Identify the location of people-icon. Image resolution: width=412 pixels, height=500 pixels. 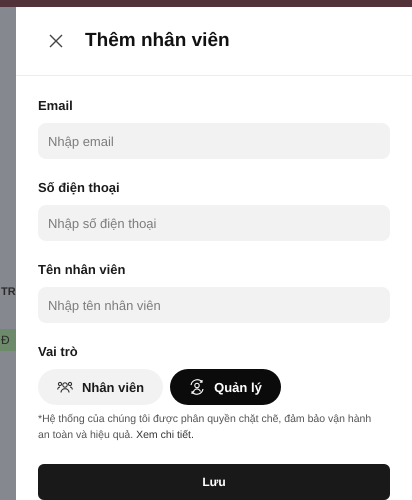
(65, 387).